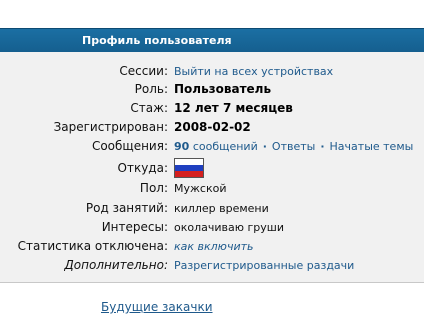 This screenshot has height=314, width=424. I want to click on unregistered-releases-link: Разрегистрированные раздачи, so click(264, 265).